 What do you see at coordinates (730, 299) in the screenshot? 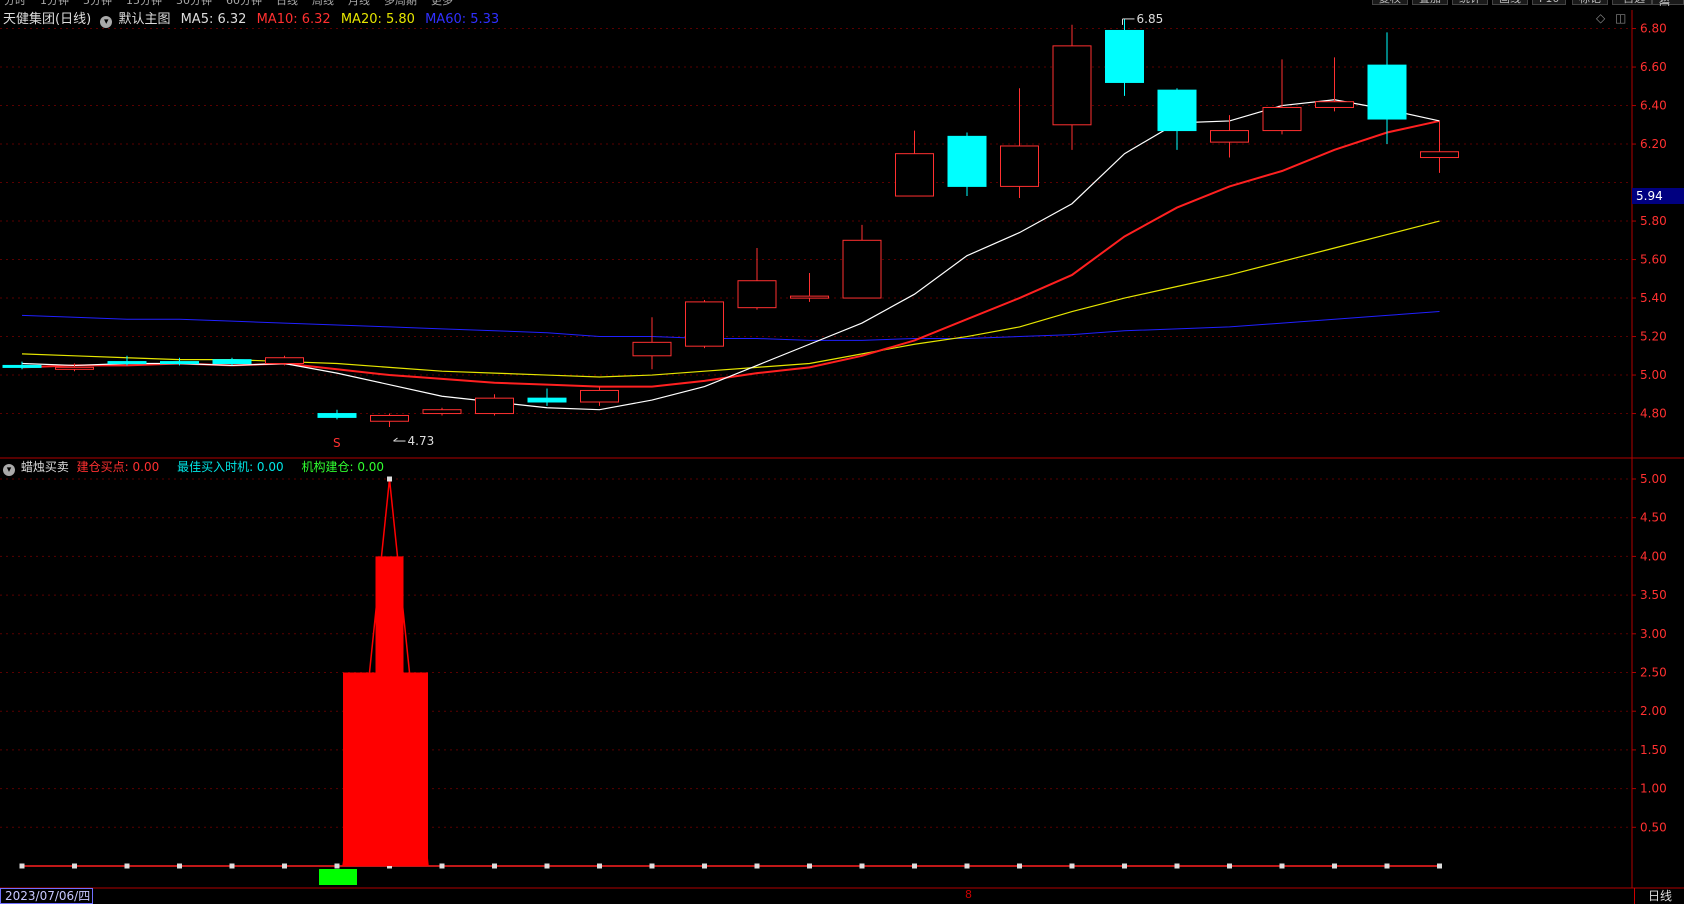
I see `ma20-line` at bounding box center [730, 299].